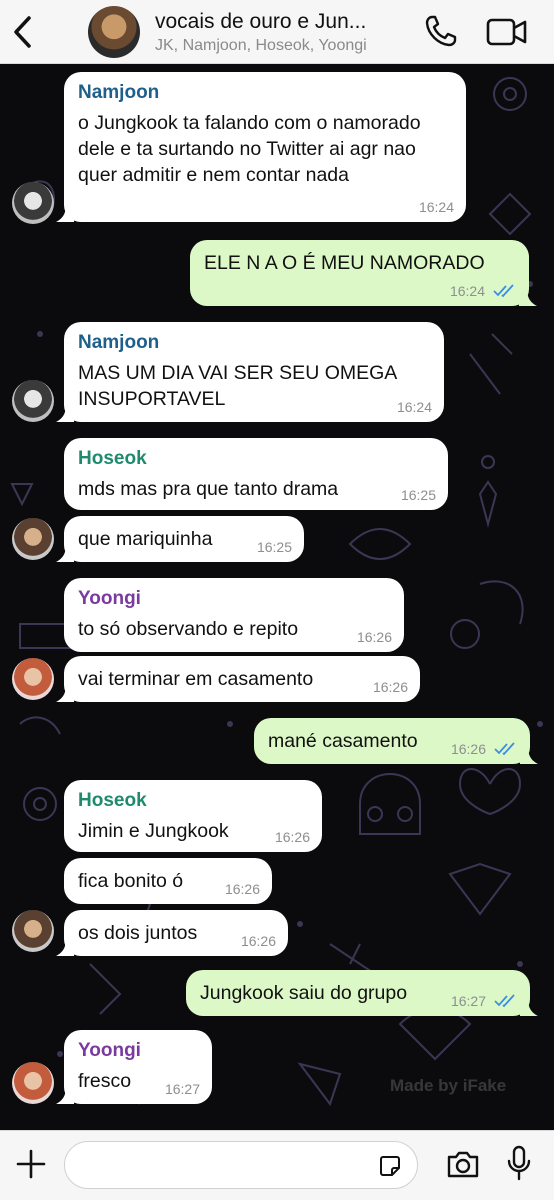 Image resolution: width=554 pixels, height=1200 pixels. I want to click on message-text: Jimin e Jungkook, so click(153, 831).